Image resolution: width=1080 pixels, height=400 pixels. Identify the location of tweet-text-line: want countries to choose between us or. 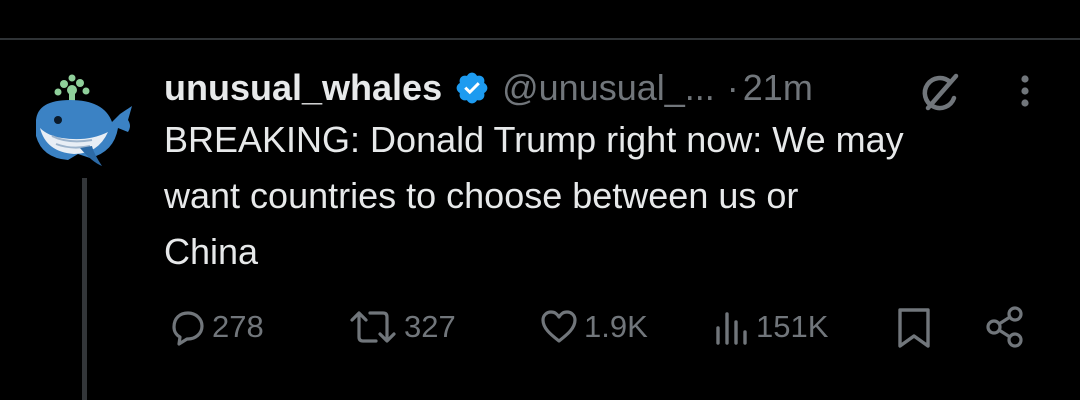
(481, 195).